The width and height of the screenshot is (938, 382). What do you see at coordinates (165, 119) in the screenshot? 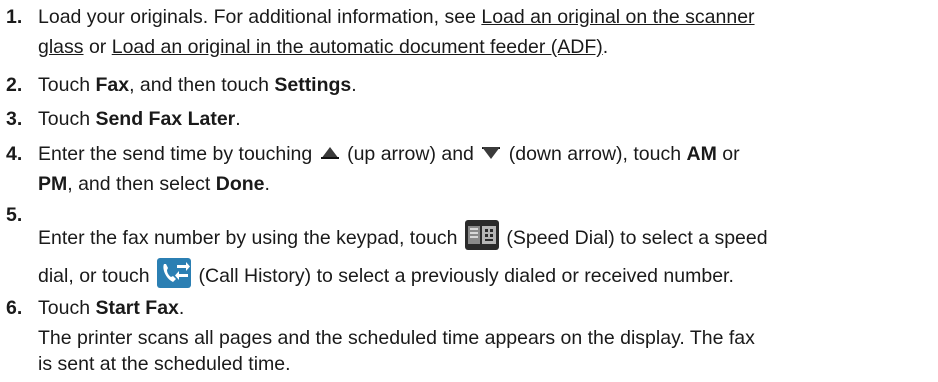
I see `send-fax-later-label: Send Fax Later` at bounding box center [165, 119].